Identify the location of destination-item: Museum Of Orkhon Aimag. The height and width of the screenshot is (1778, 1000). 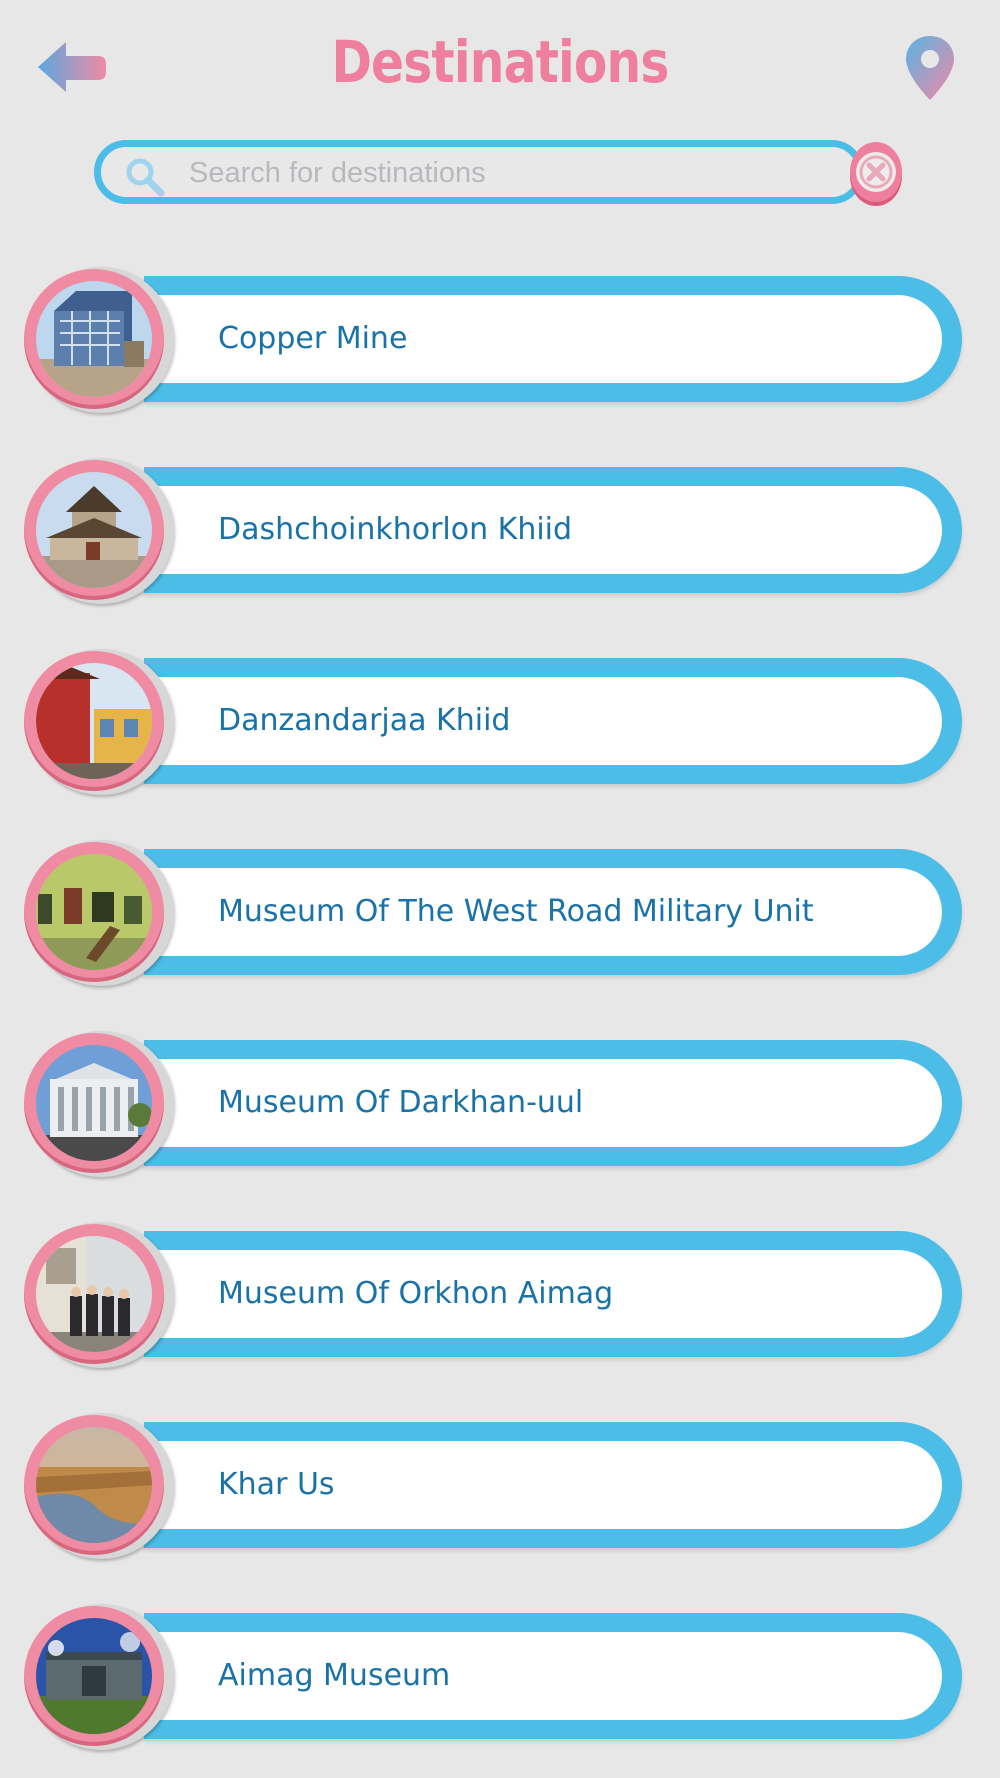
(494, 1301).